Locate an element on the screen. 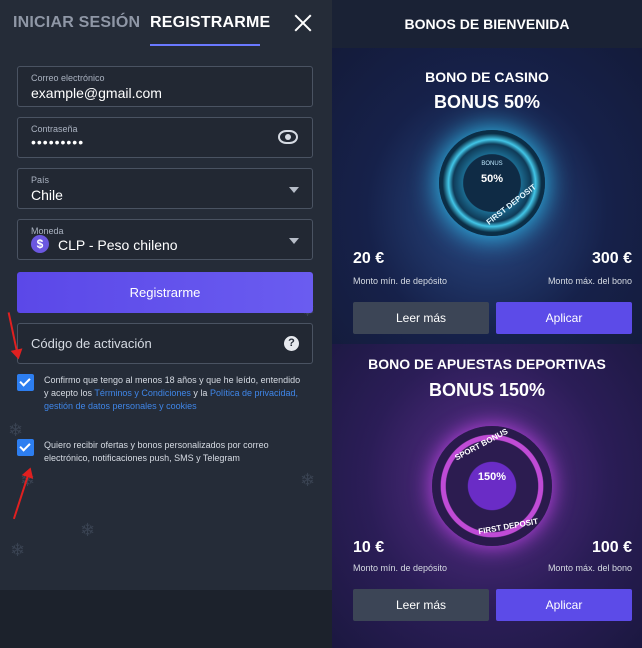 This screenshot has width=642, height=648. terms-link: Términos y Condiciones is located at coordinates (142, 393).